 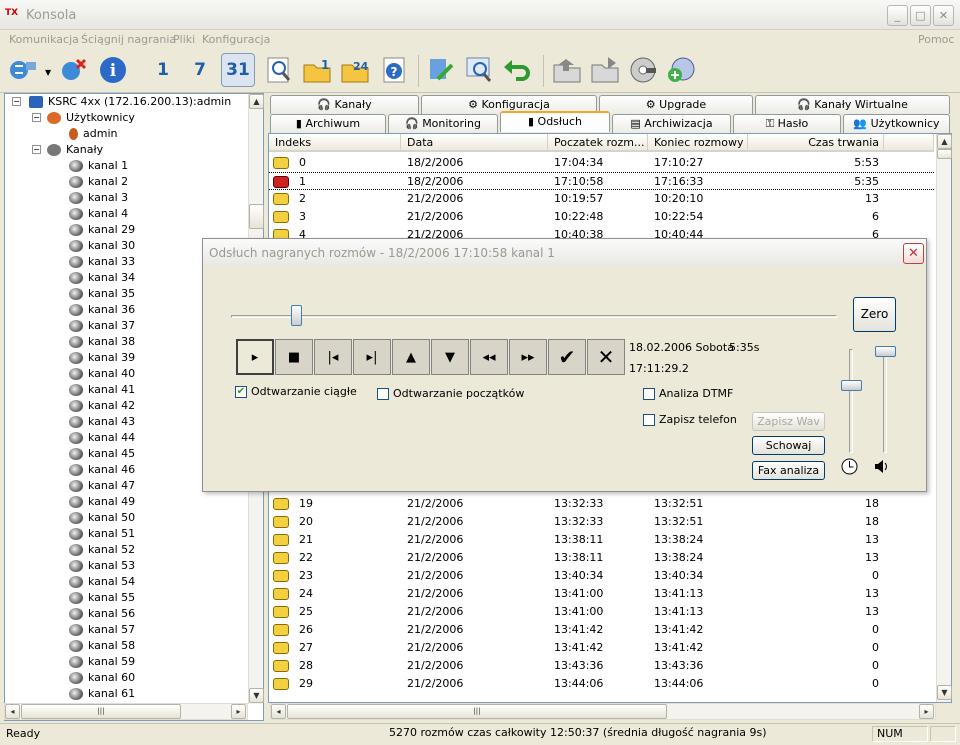 I want to click on tree-channel-item: kanal 35, so click(x=102, y=294).